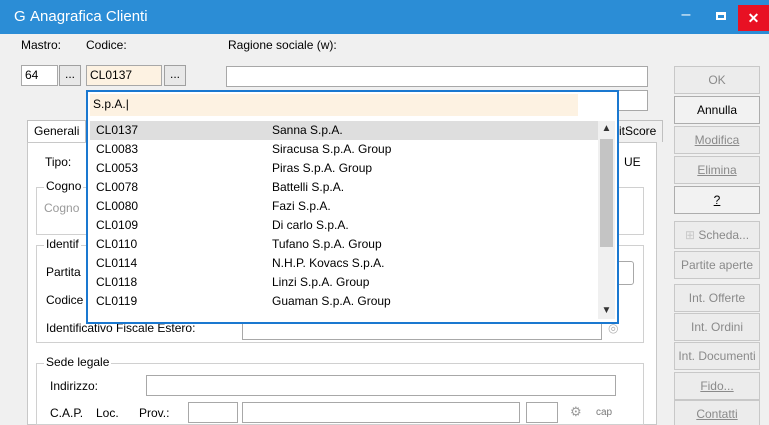  What do you see at coordinates (310, 225) in the screenshot?
I see `item-name: Di carlo S.p.A.` at bounding box center [310, 225].